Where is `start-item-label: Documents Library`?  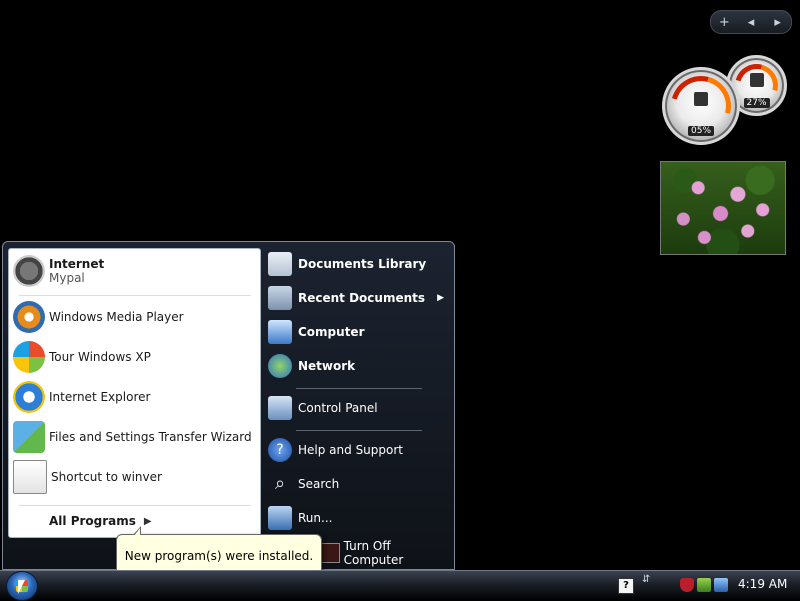 start-item-label: Documents Library is located at coordinates (362, 264).